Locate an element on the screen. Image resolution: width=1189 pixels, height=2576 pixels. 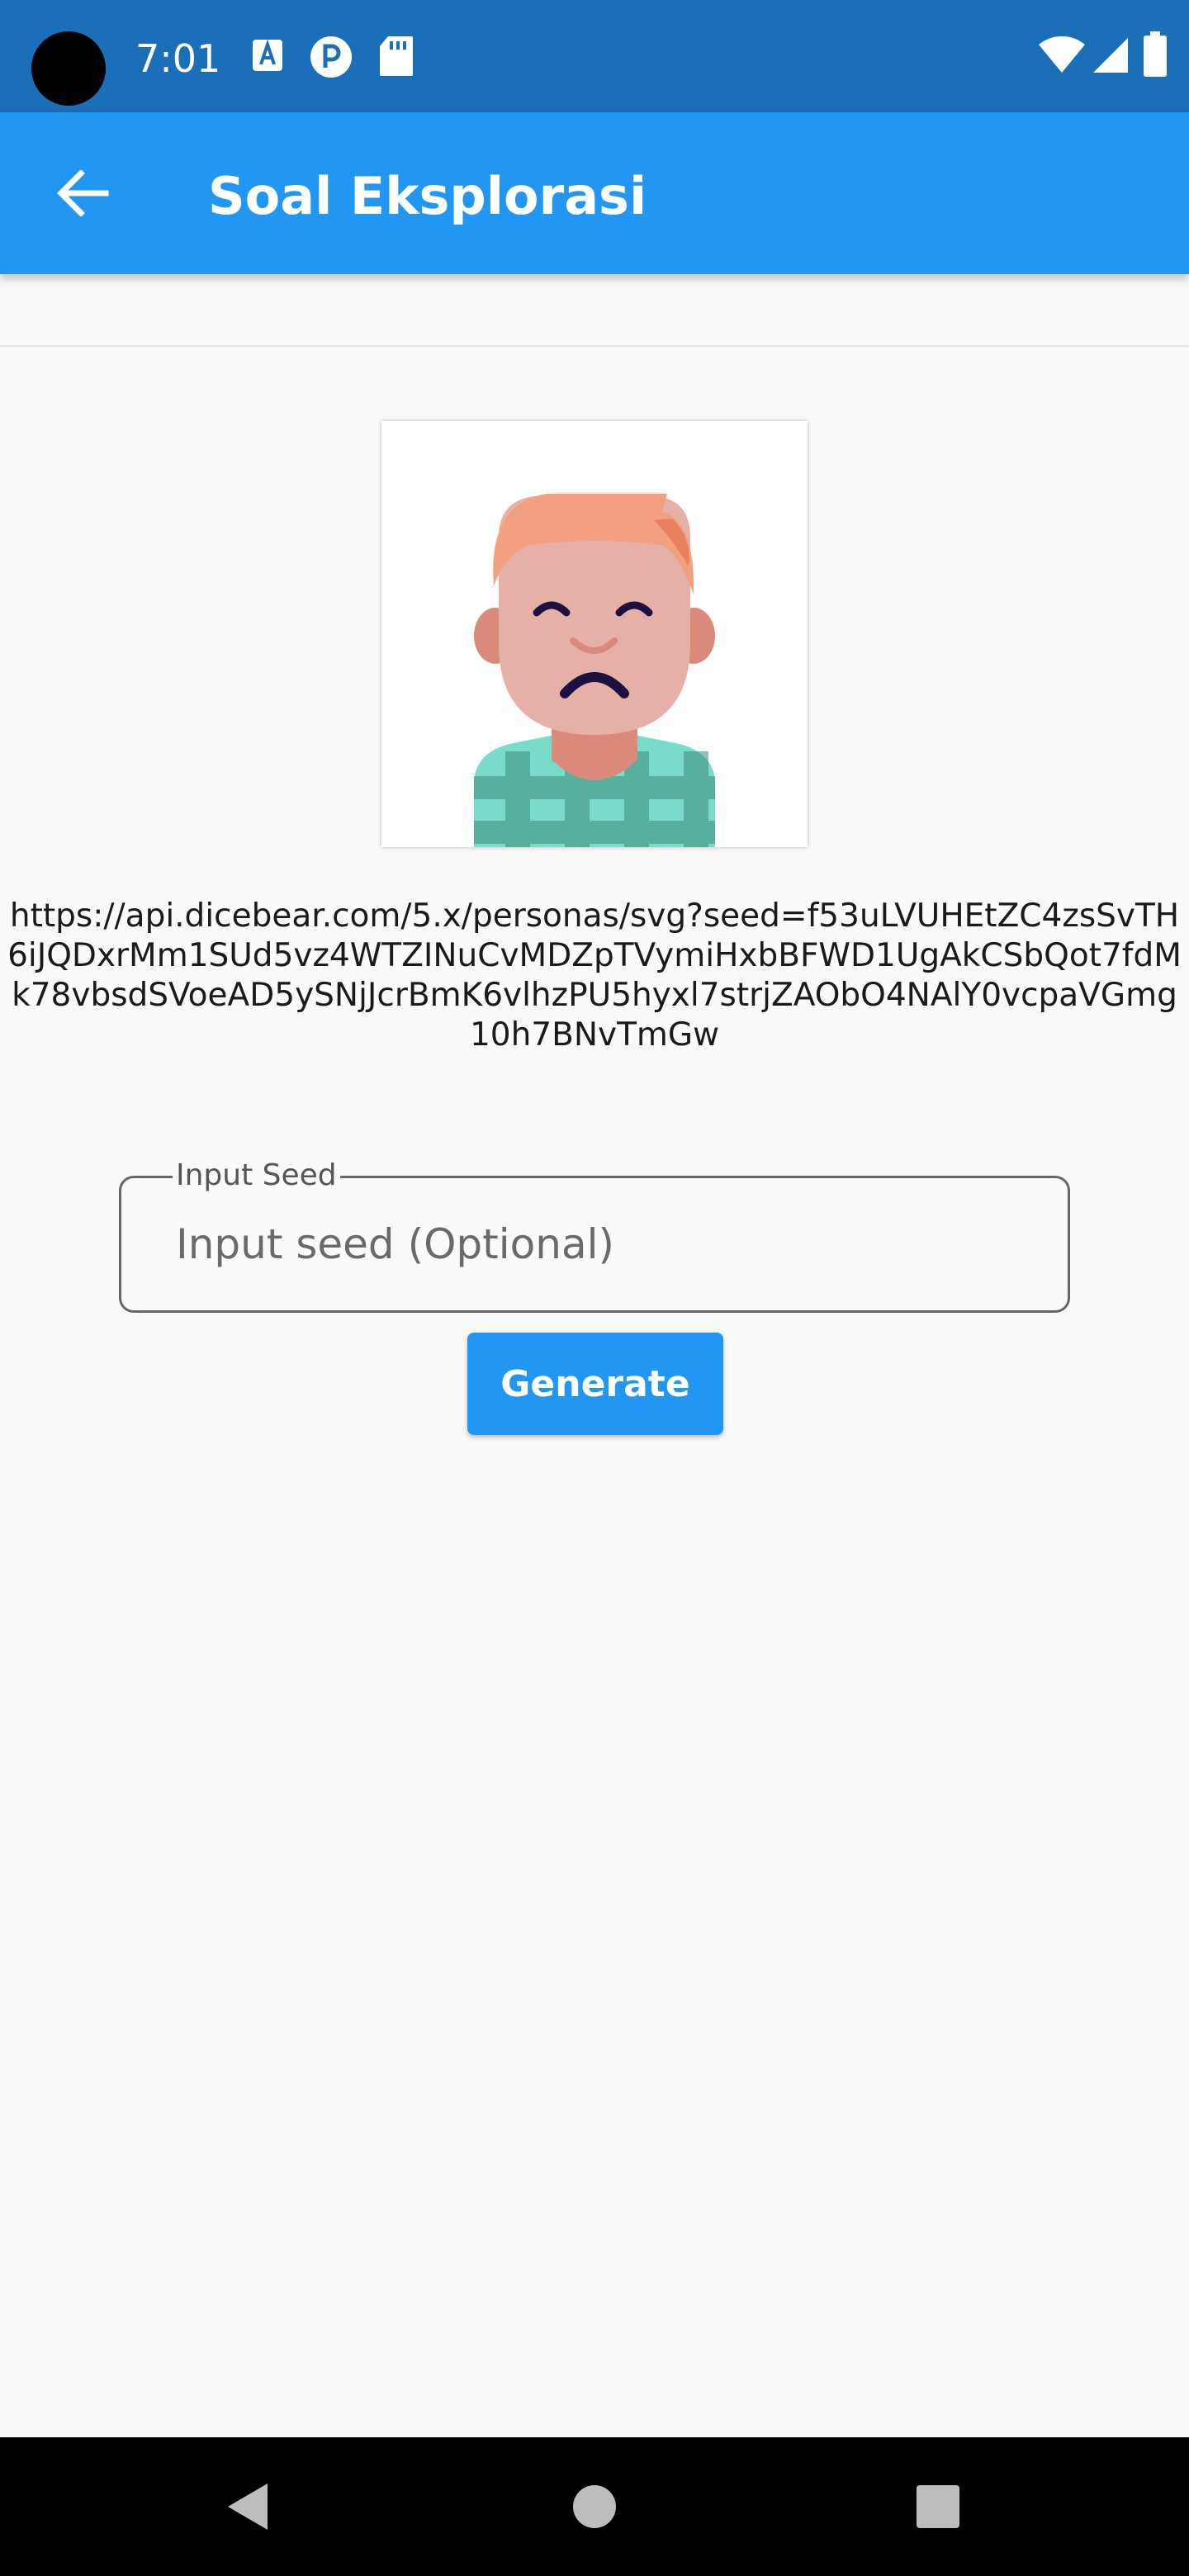
nav-recents-button is located at coordinates (938, 2506).